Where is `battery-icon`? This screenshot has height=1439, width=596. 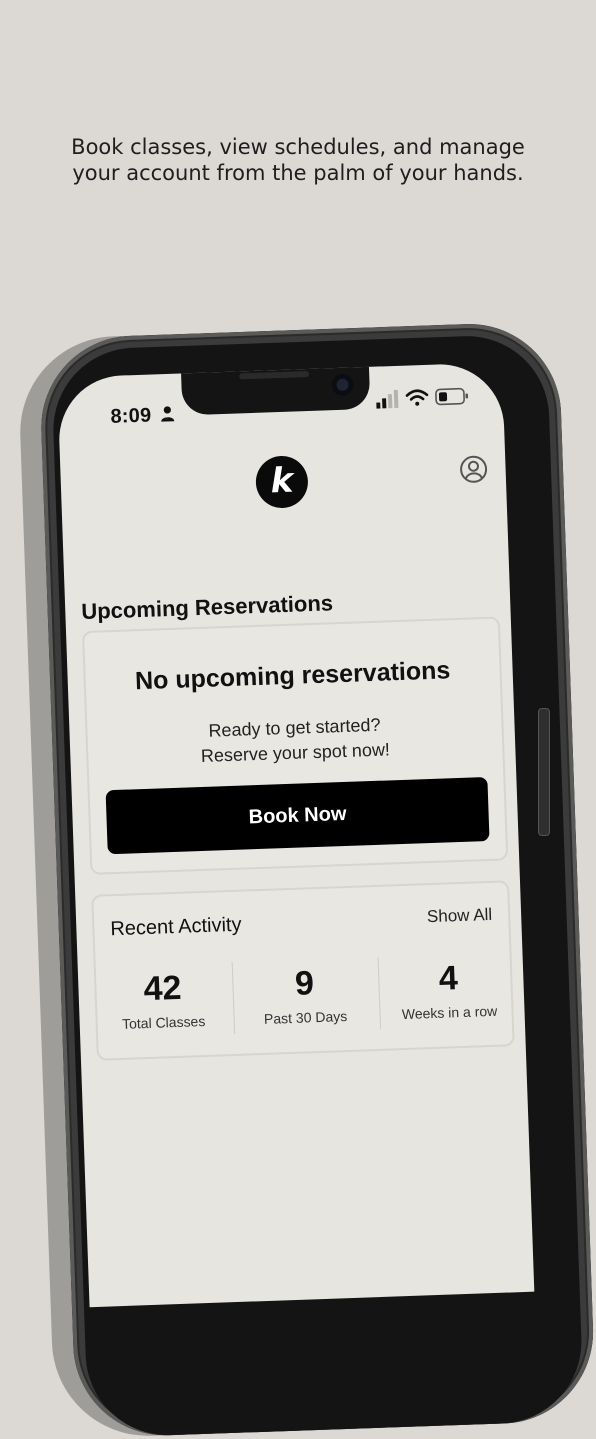
battery-icon is located at coordinates (452, 396).